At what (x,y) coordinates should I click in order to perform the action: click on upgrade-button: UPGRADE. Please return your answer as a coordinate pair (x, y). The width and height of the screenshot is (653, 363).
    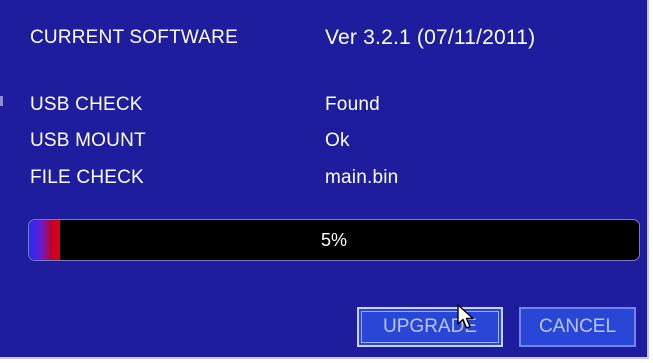
    Looking at the image, I should click on (430, 327).